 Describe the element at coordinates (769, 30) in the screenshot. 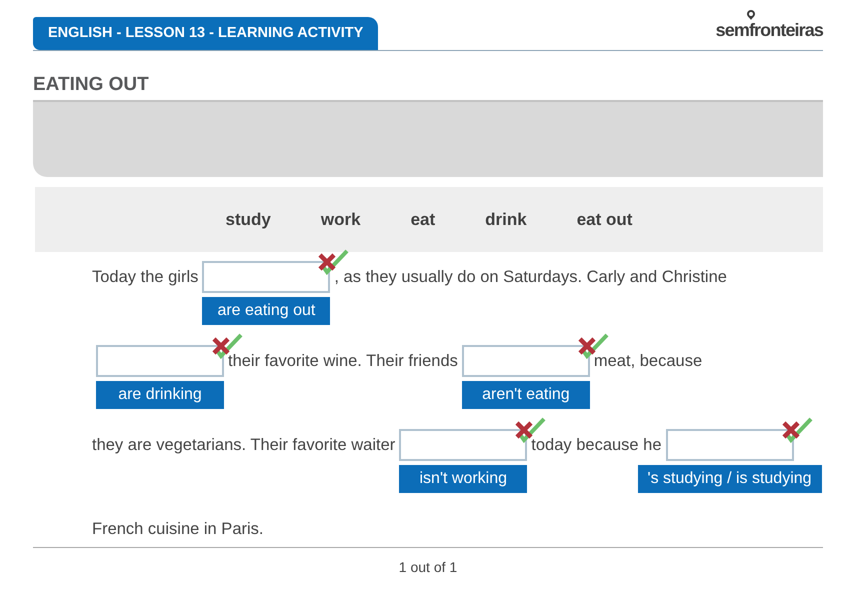

I see `logo: semfronteiras` at that location.